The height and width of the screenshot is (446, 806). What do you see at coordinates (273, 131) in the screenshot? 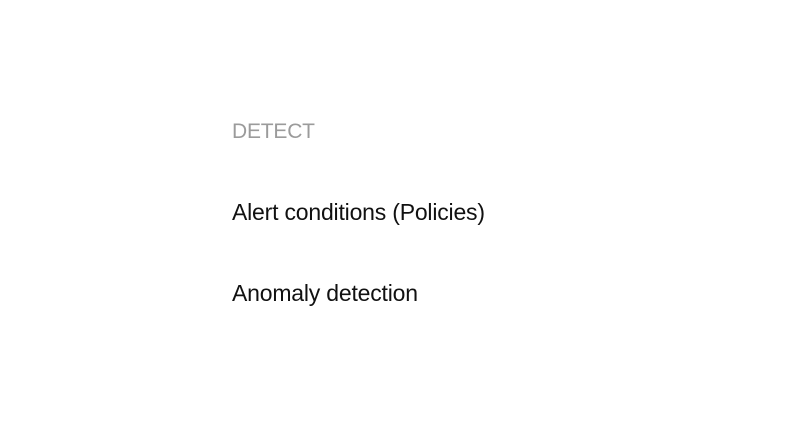
I see `section-heading-detect: DETECT` at bounding box center [273, 131].